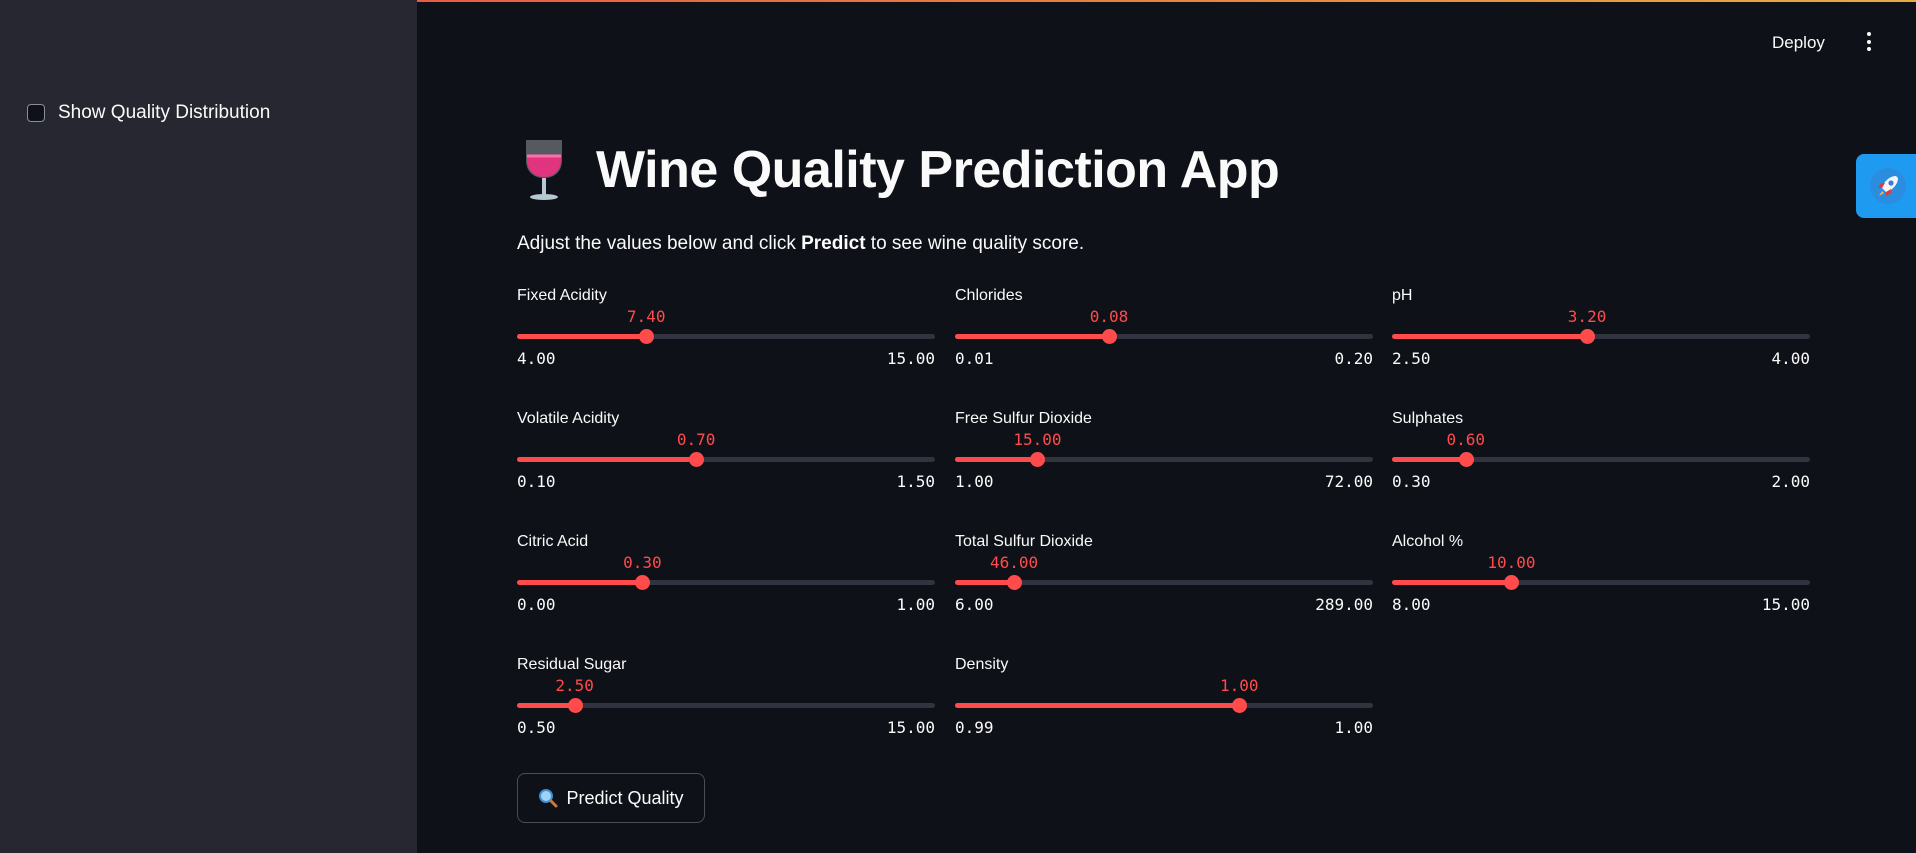  Describe the element at coordinates (1411, 481) in the screenshot. I see `slider-min: 0.30` at that location.